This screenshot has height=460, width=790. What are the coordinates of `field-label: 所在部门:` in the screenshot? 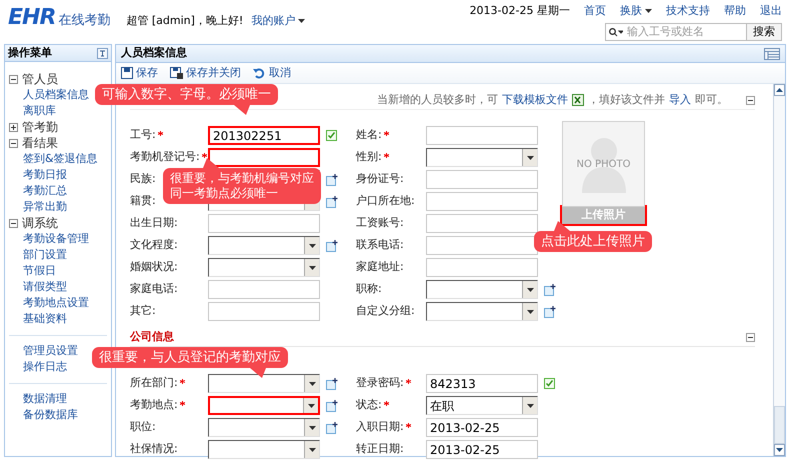 It's located at (154, 383).